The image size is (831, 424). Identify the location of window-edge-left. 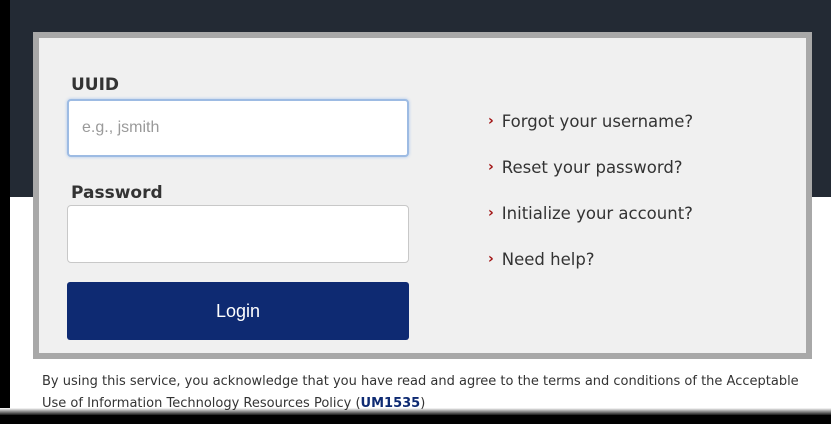
(5, 212).